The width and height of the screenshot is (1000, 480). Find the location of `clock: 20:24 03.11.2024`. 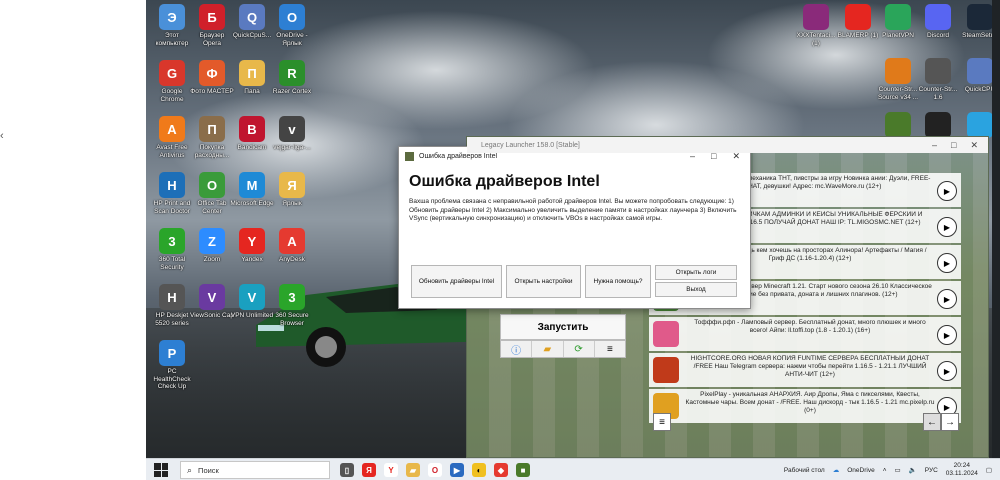

clock: 20:24 03.11.2024 is located at coordinates (962, 470).